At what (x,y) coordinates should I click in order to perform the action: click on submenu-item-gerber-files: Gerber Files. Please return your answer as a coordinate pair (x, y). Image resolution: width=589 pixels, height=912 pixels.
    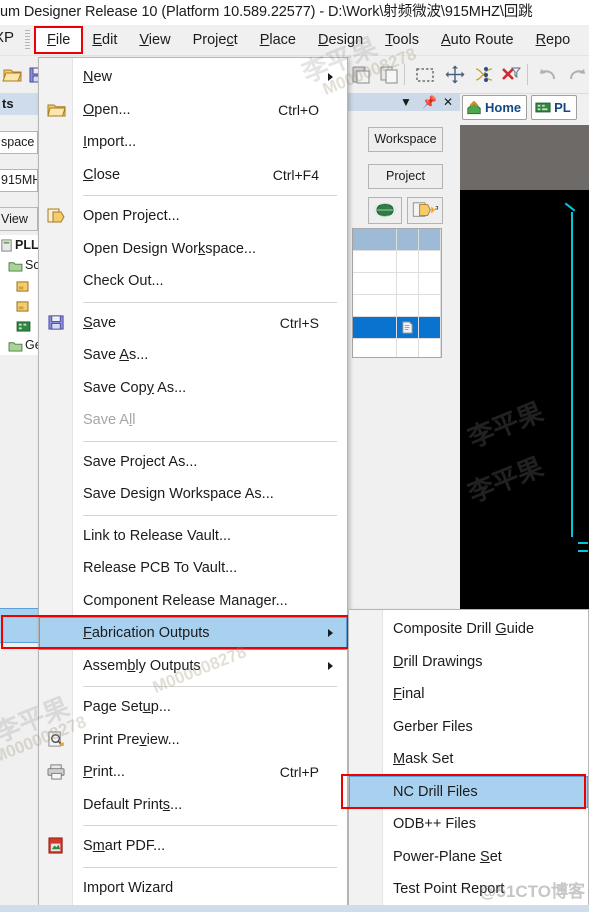
    Looking at the image, I should click on (468, 727).